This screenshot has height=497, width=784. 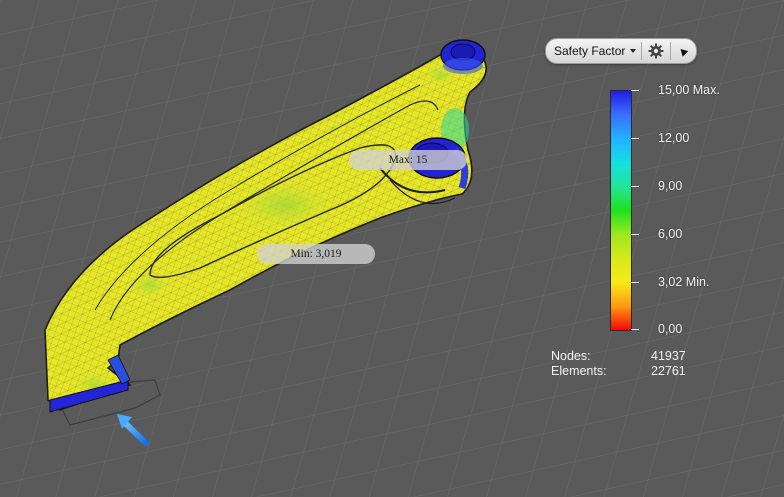 I want to click on elements-row: Elements: 22761, so click(x=618, y=371).